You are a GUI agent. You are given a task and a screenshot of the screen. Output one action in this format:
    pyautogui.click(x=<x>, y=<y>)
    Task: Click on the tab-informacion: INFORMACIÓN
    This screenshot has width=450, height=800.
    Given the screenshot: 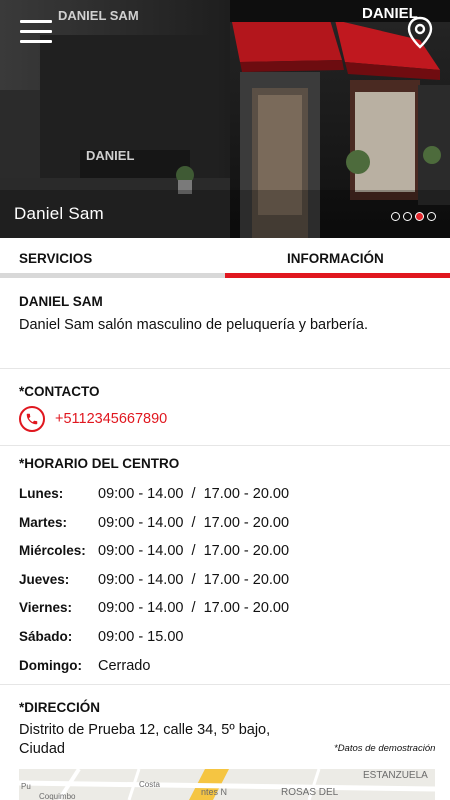 What is the action you would take?
    pyautogui.click(x=337, y=259)
    